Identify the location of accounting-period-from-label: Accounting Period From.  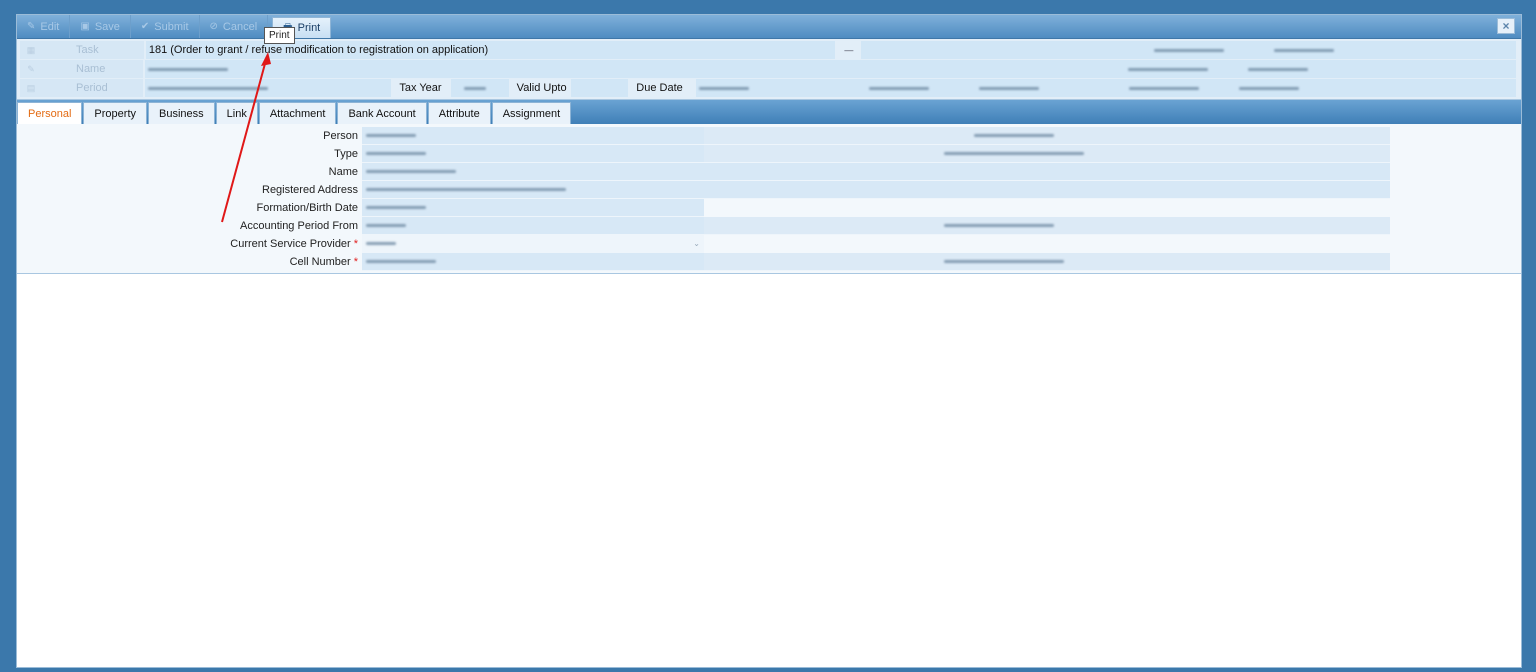
(299, 226).